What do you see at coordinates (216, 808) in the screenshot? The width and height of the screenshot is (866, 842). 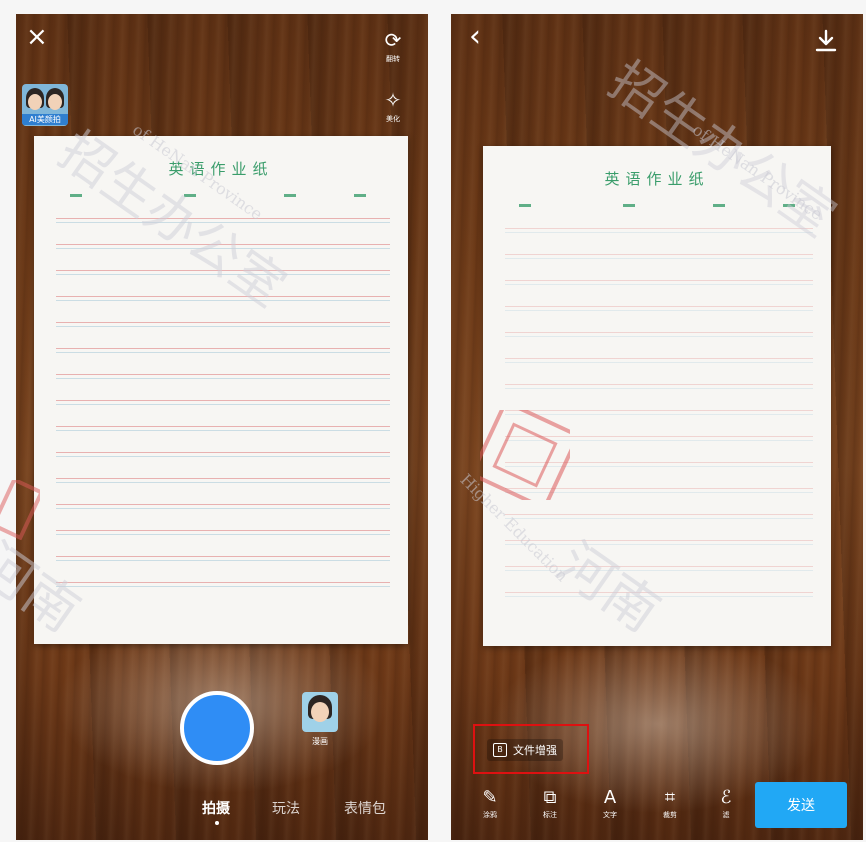 I see `tab-shoot: 拍摄` at bounding box center [216, 808].